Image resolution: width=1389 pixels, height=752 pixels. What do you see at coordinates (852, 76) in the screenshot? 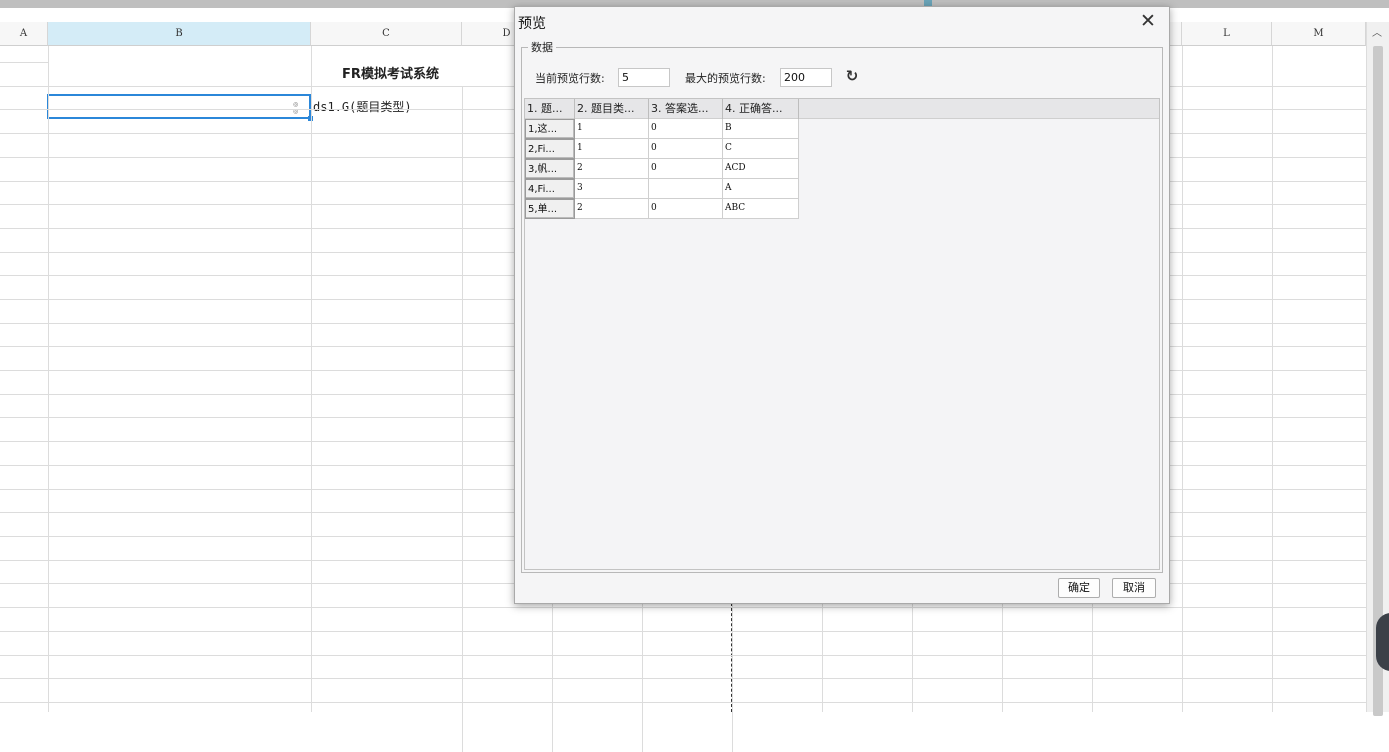
I see `refresh-icon: ↻` at bounding box center [852, 76].